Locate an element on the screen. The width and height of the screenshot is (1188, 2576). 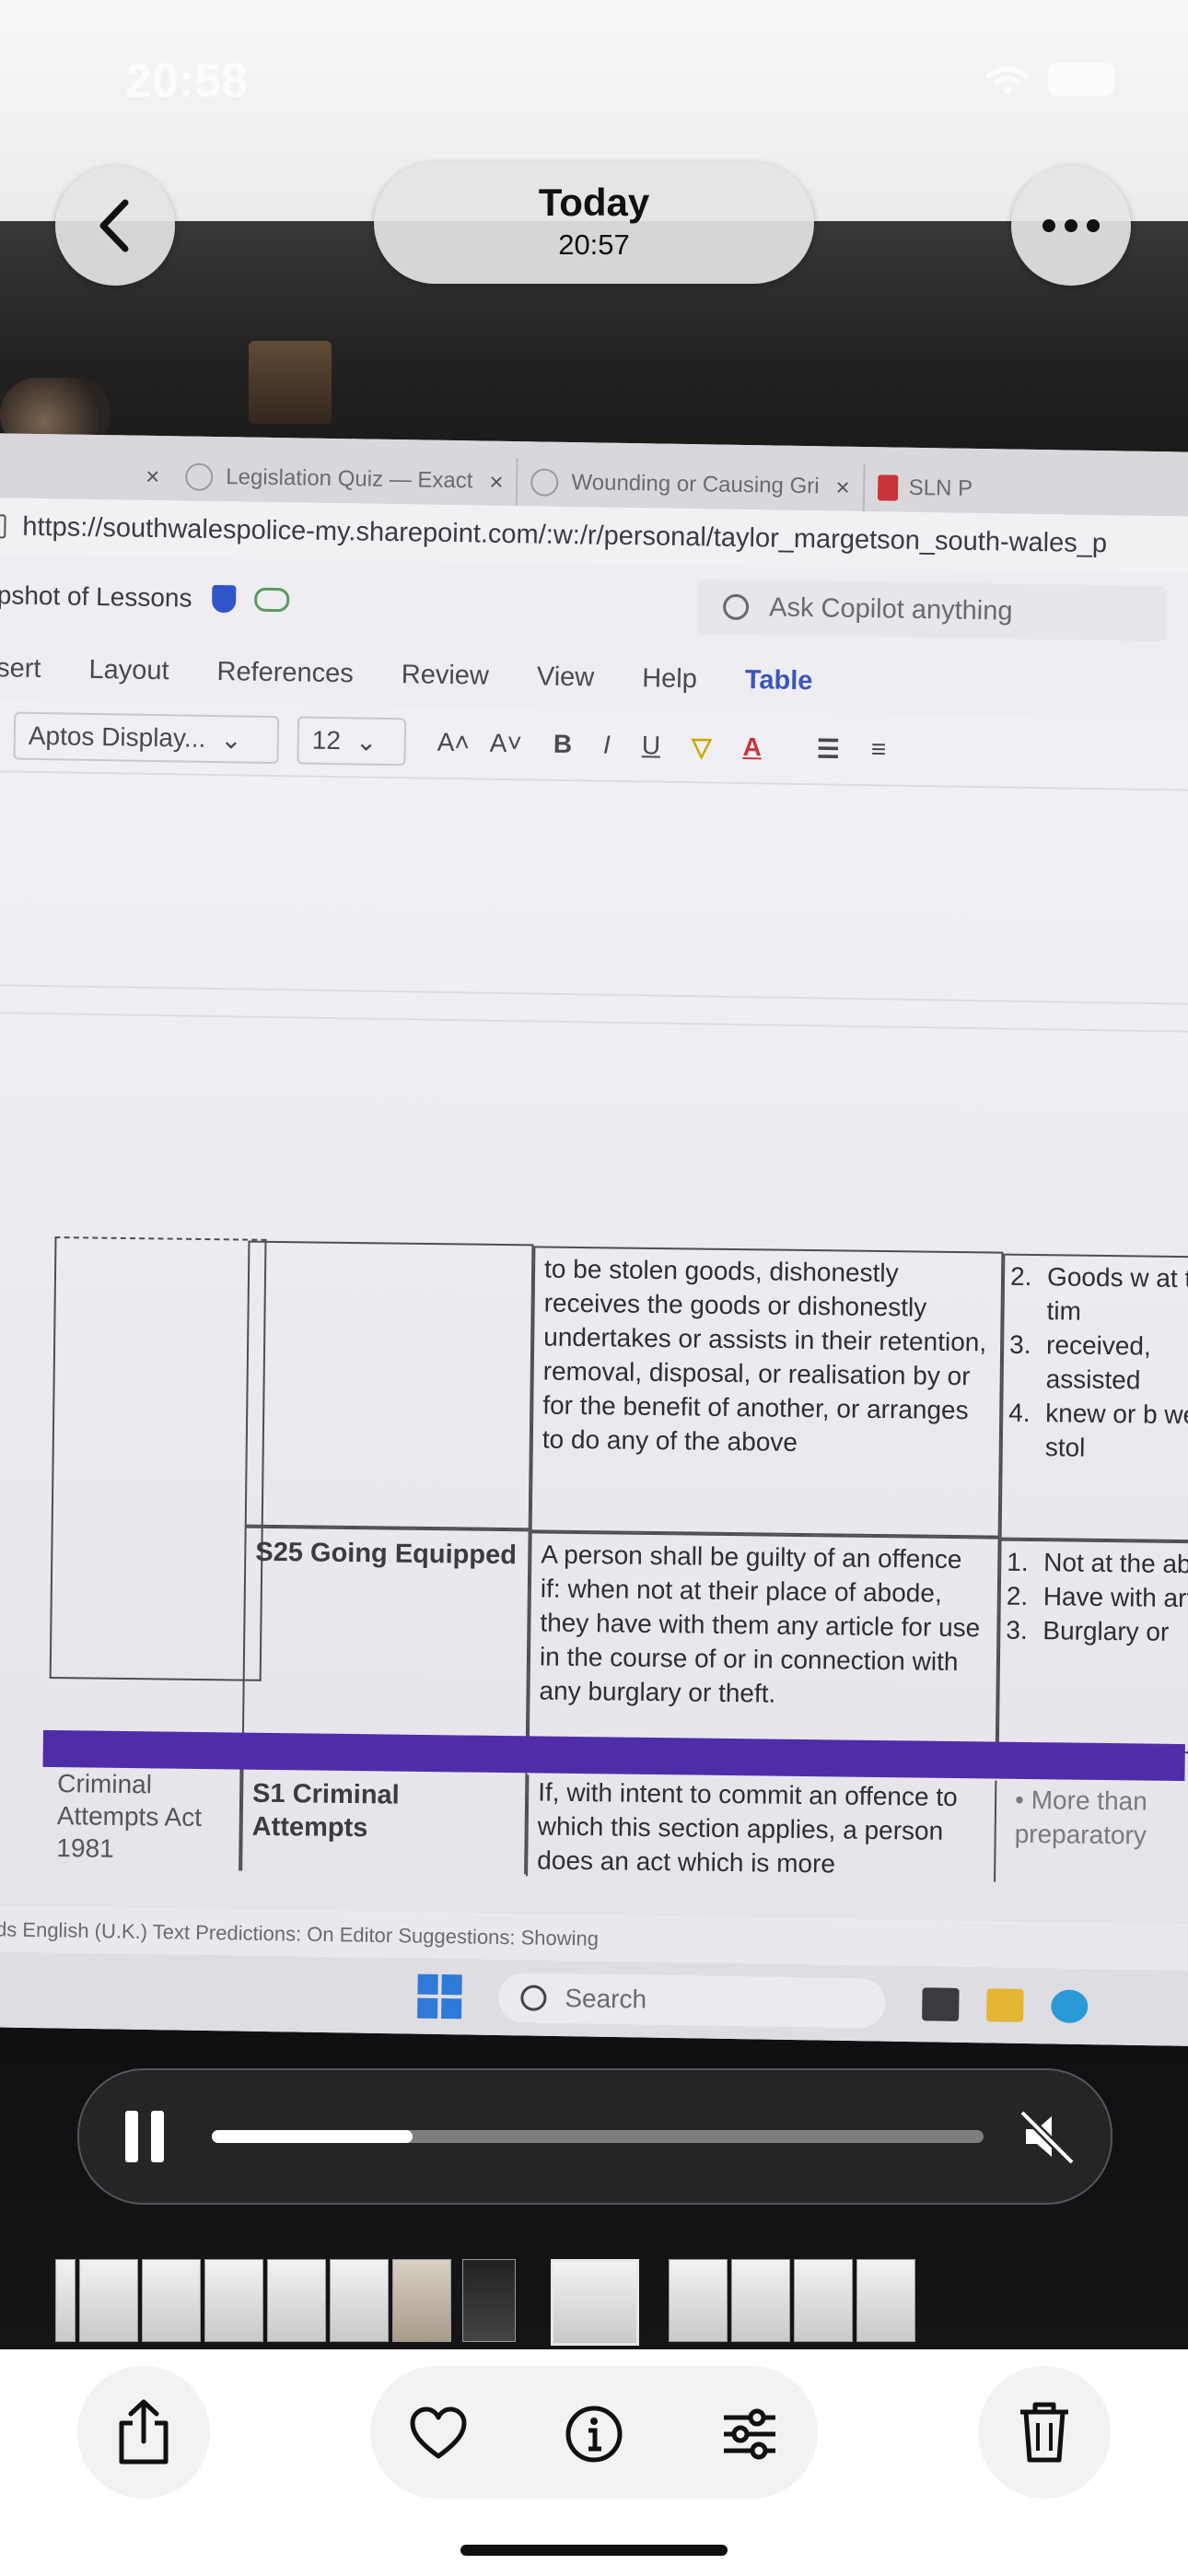
bullets-icon: ☰ is located at coordinates (829, 748).